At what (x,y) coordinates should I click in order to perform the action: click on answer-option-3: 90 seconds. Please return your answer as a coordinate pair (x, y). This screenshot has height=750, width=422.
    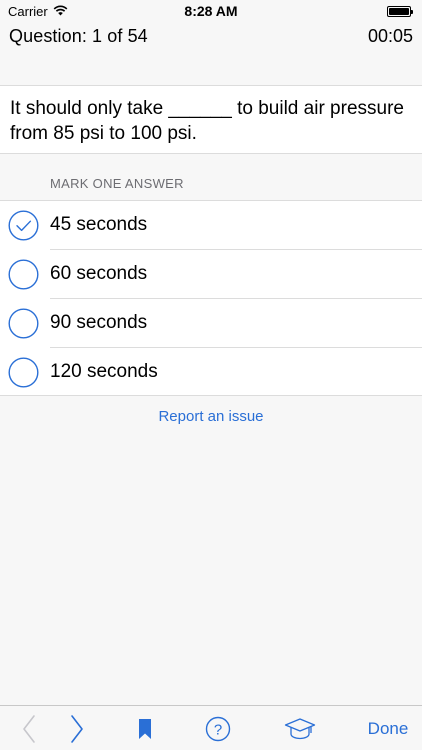
    Looking at the image, I should click on (211, 323).